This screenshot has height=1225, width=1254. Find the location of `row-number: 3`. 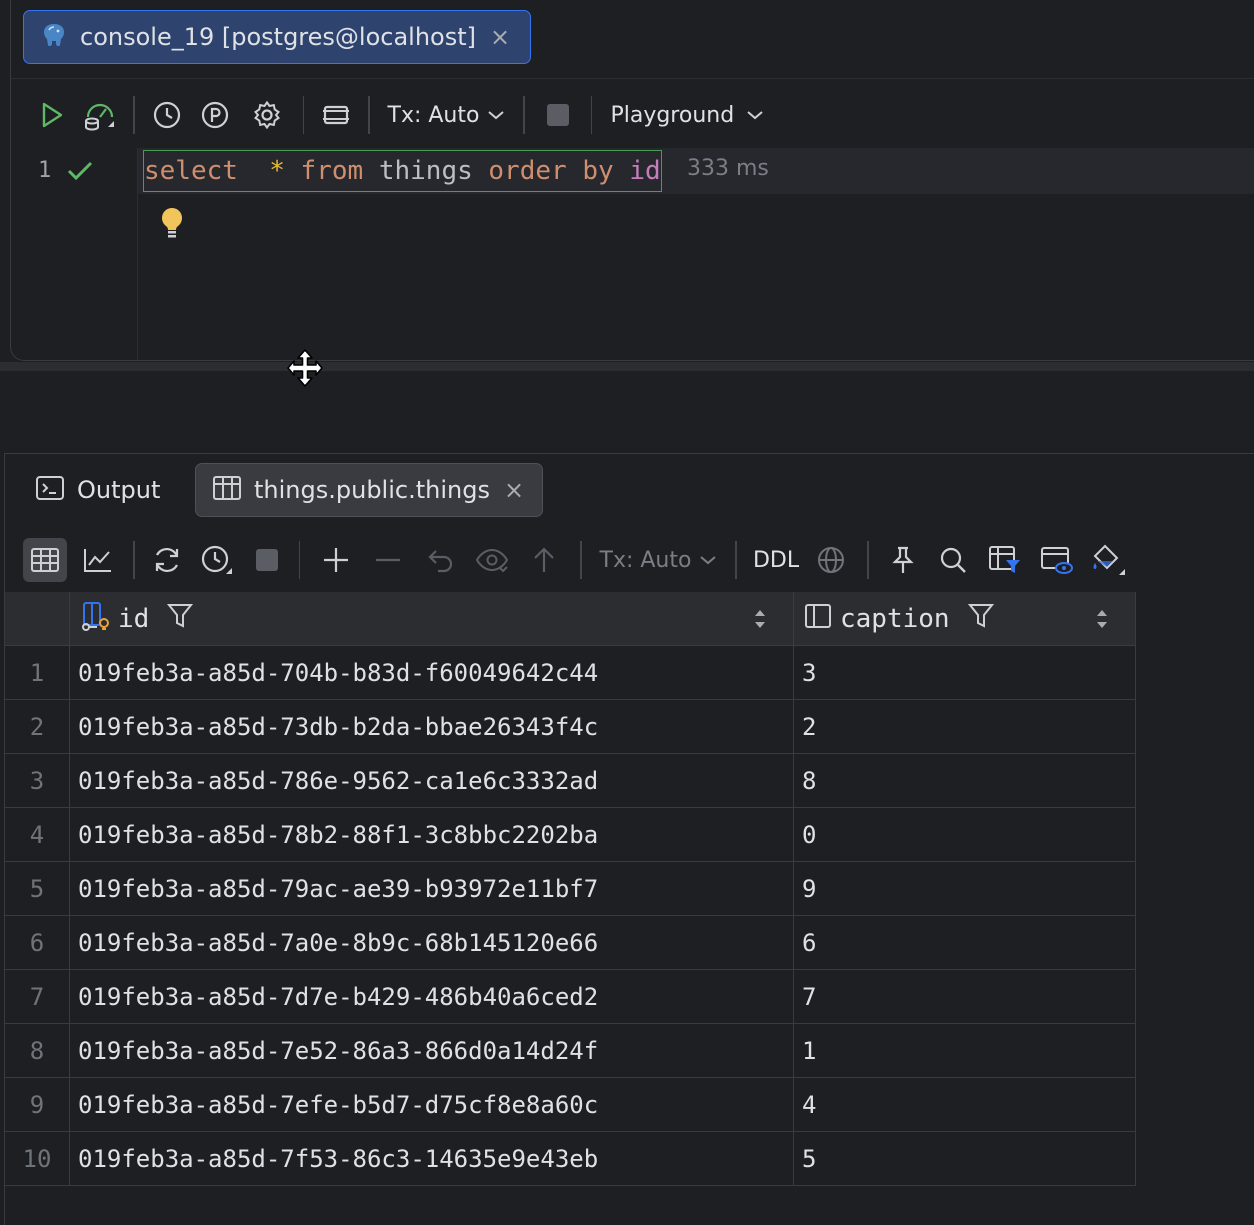

row-number: 3 is located at coordinates (37, 781).